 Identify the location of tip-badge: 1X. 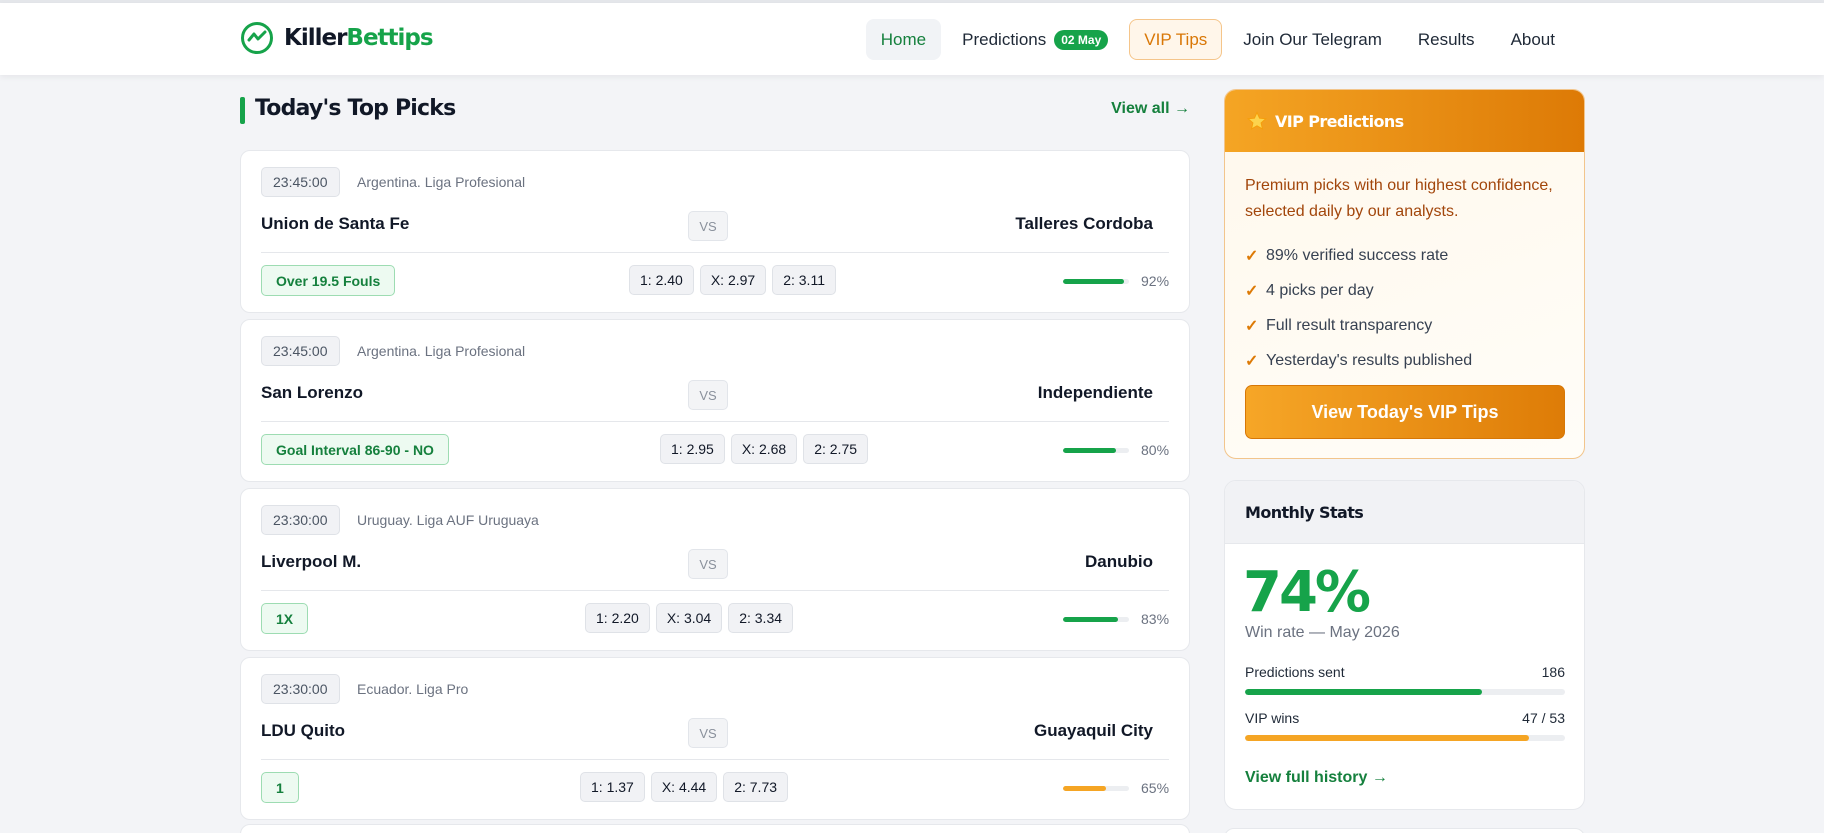
(285, 618).